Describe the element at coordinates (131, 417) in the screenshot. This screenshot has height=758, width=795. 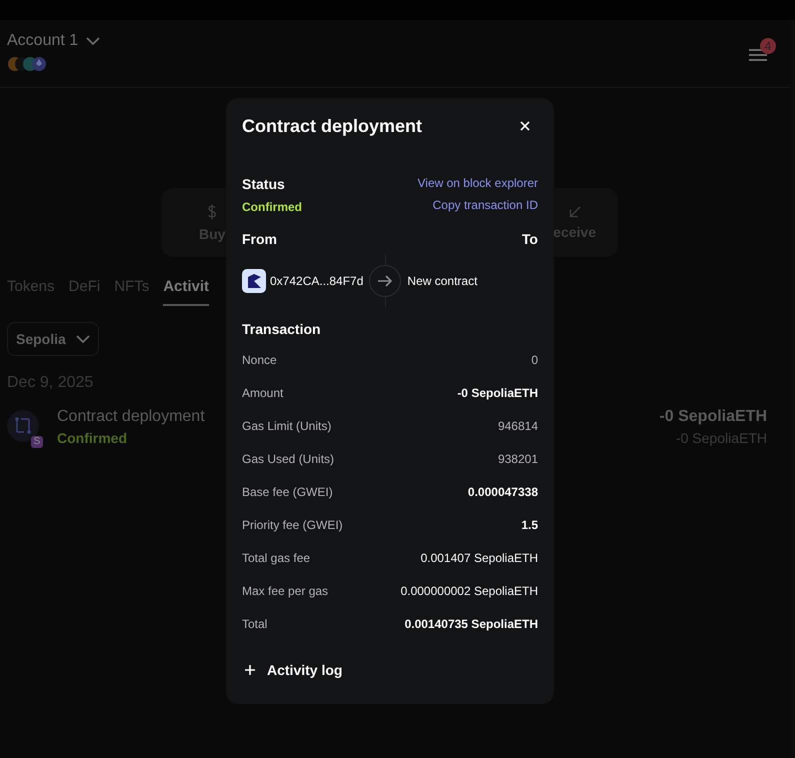
I see `activity-title: Contract deployment` at that location.